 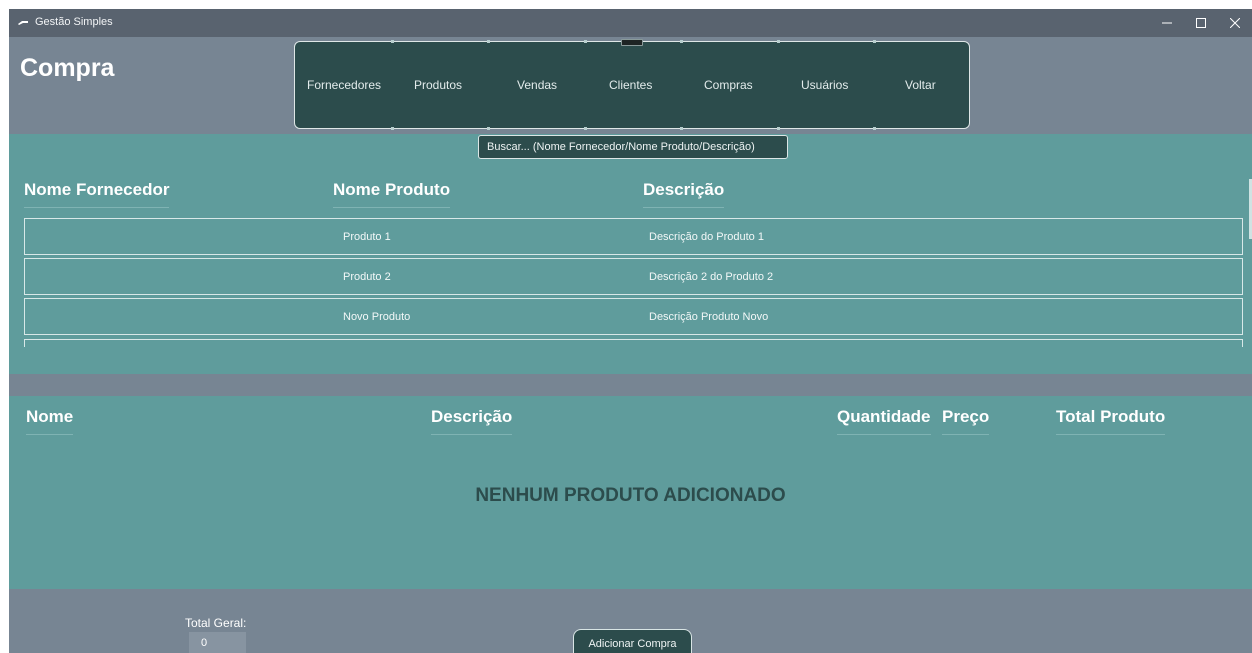 I want to click on nav-item-produtos: Produtos, so click(x=438, y=85).